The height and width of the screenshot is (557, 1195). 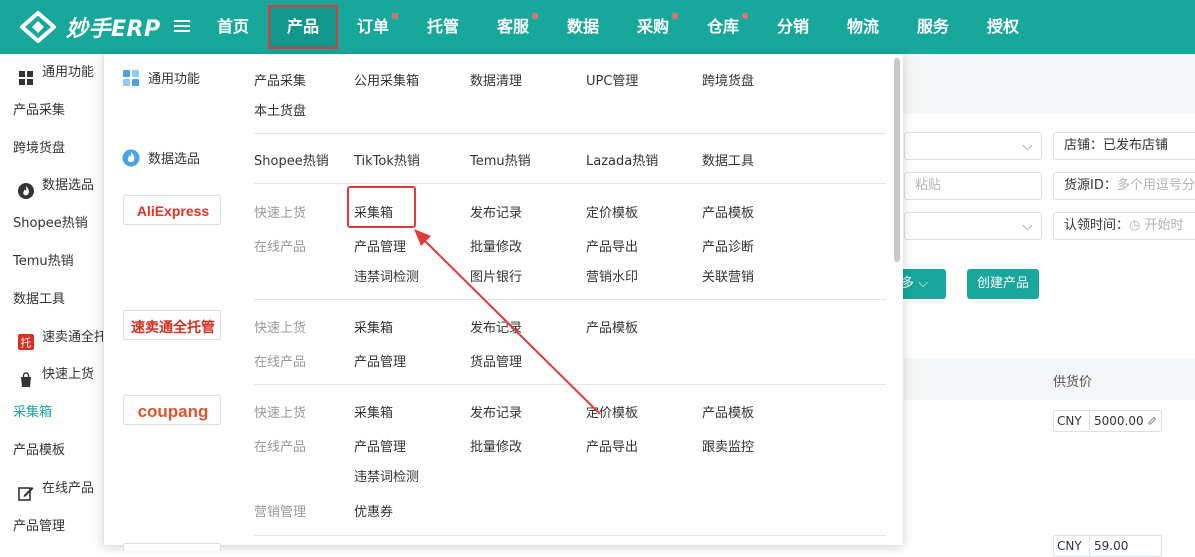 I want to click on sidebar-item: 产品采集, so click(x=52, y=111).